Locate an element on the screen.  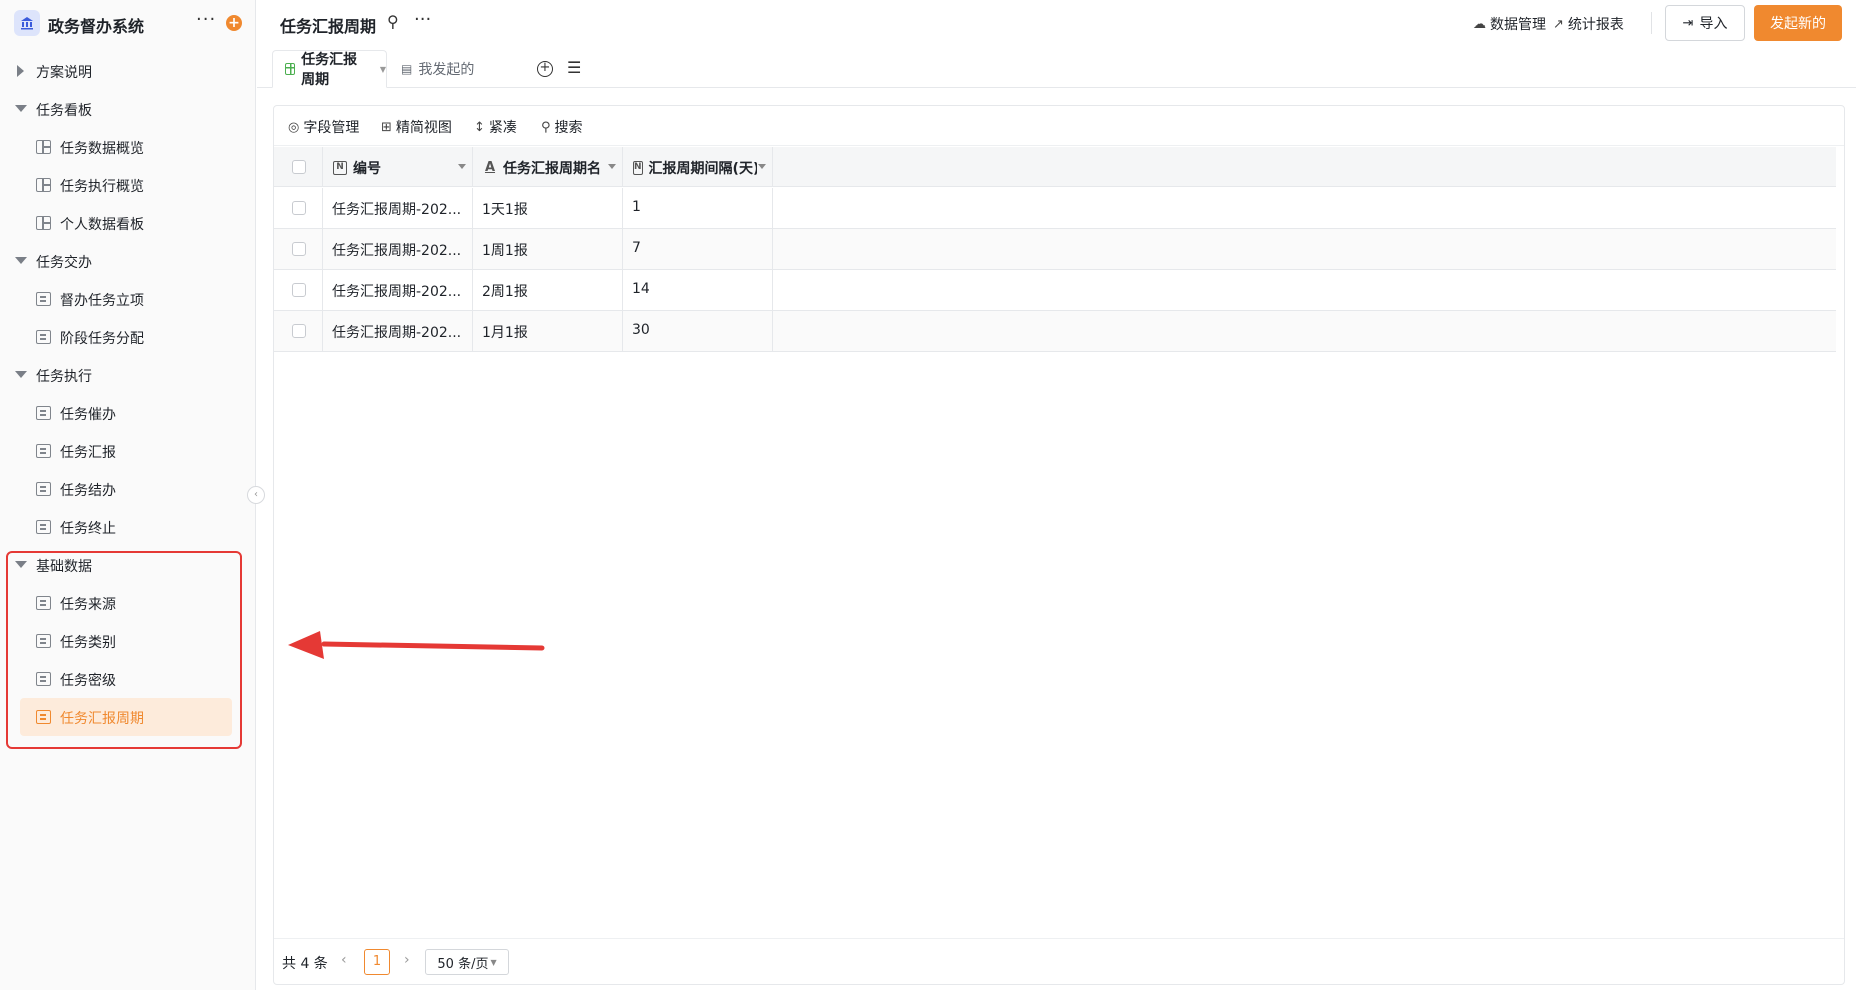
tab-task-period: 任务汇报周期 ▼ is located at coordinates (329, 69).